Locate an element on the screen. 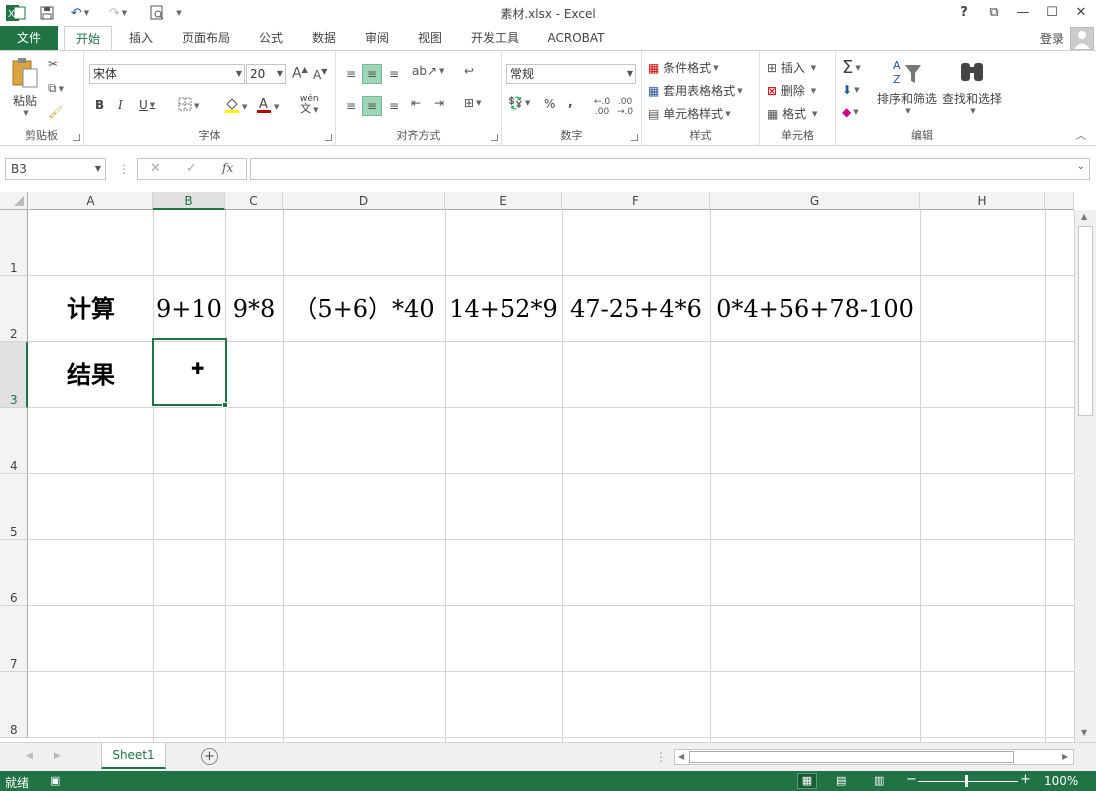 Image resolution: width=1096 pixels, height=791 pixels. align-top-button: ≡ is located at coordinates (351, 74).